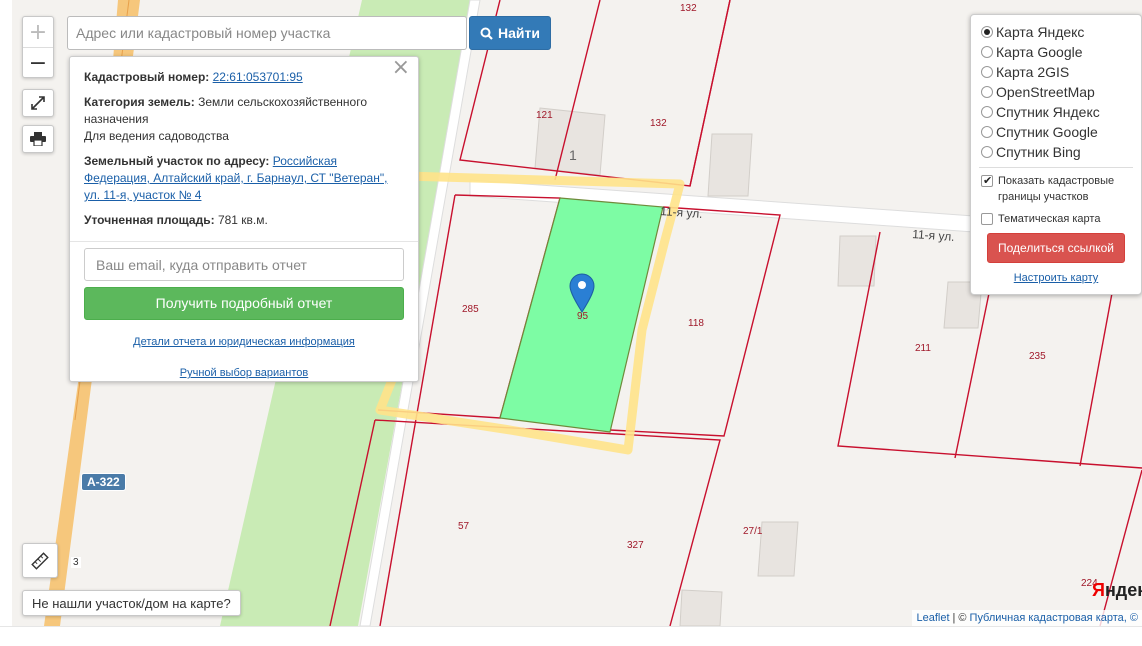 The width and height of the screenshot is (1142, 646). I want to click on plot-label: 211, so click(923, 348).